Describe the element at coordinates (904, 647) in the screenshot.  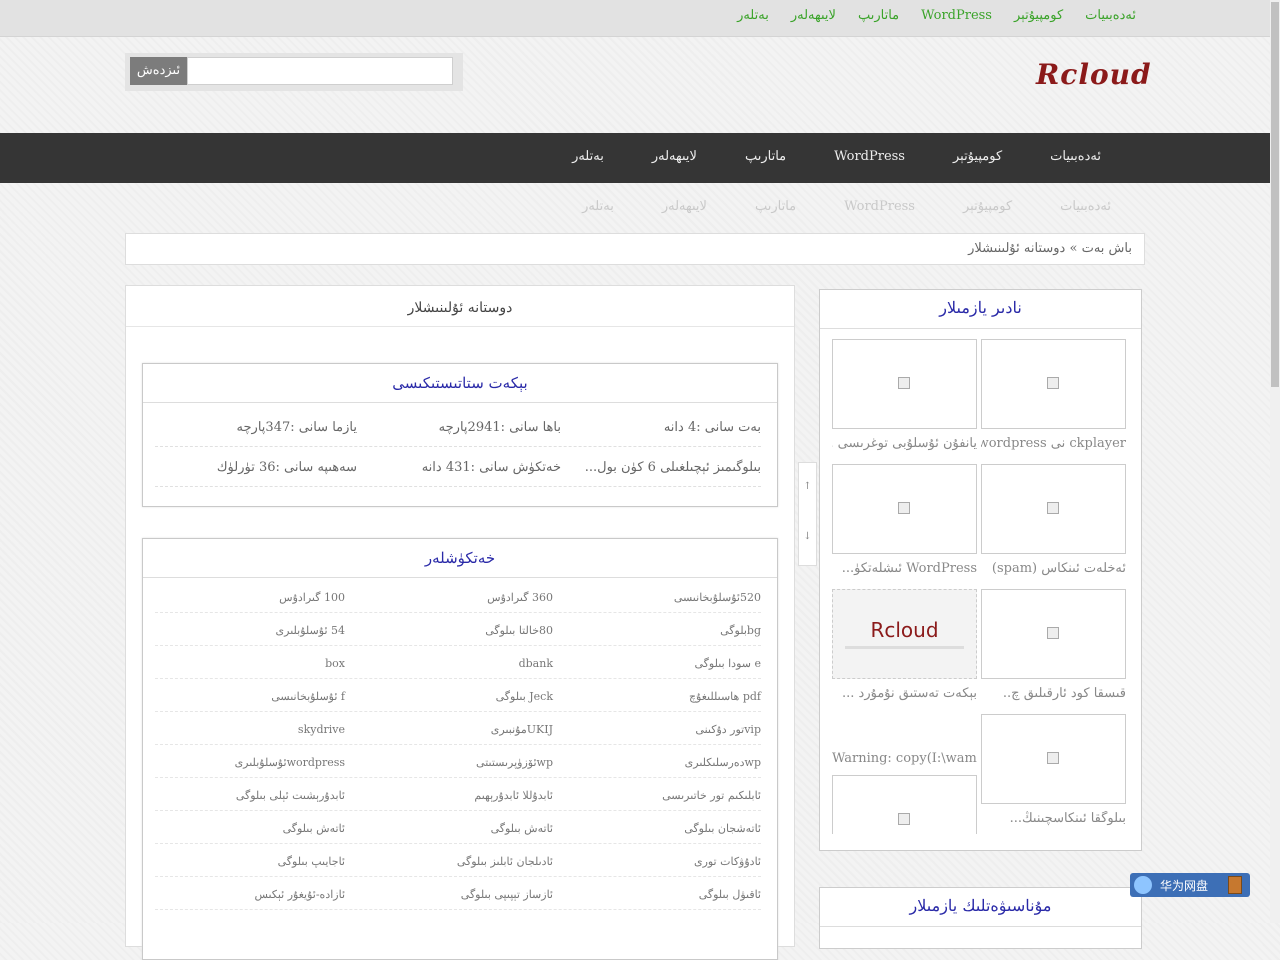
I see `rcloud-thumb-line` at that location.